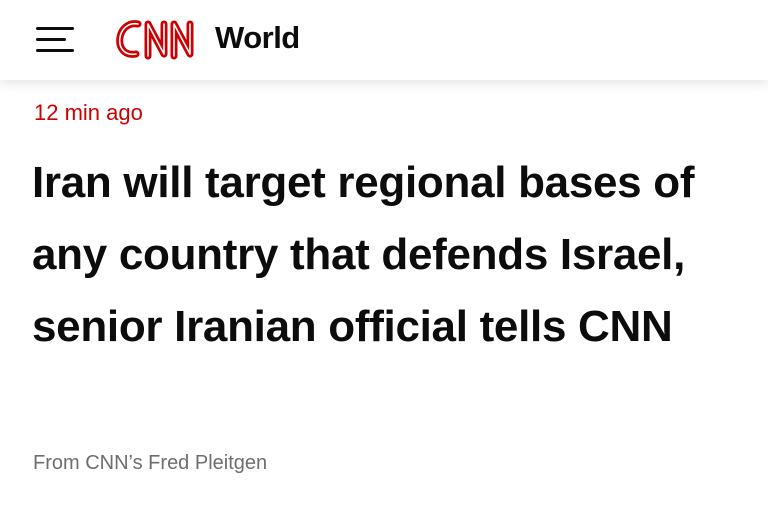 The image size is (768, 507). Describe the element at coordinates (88, 112) in the screenshot. I see `post-timestamp: 12 min ago` at that location.